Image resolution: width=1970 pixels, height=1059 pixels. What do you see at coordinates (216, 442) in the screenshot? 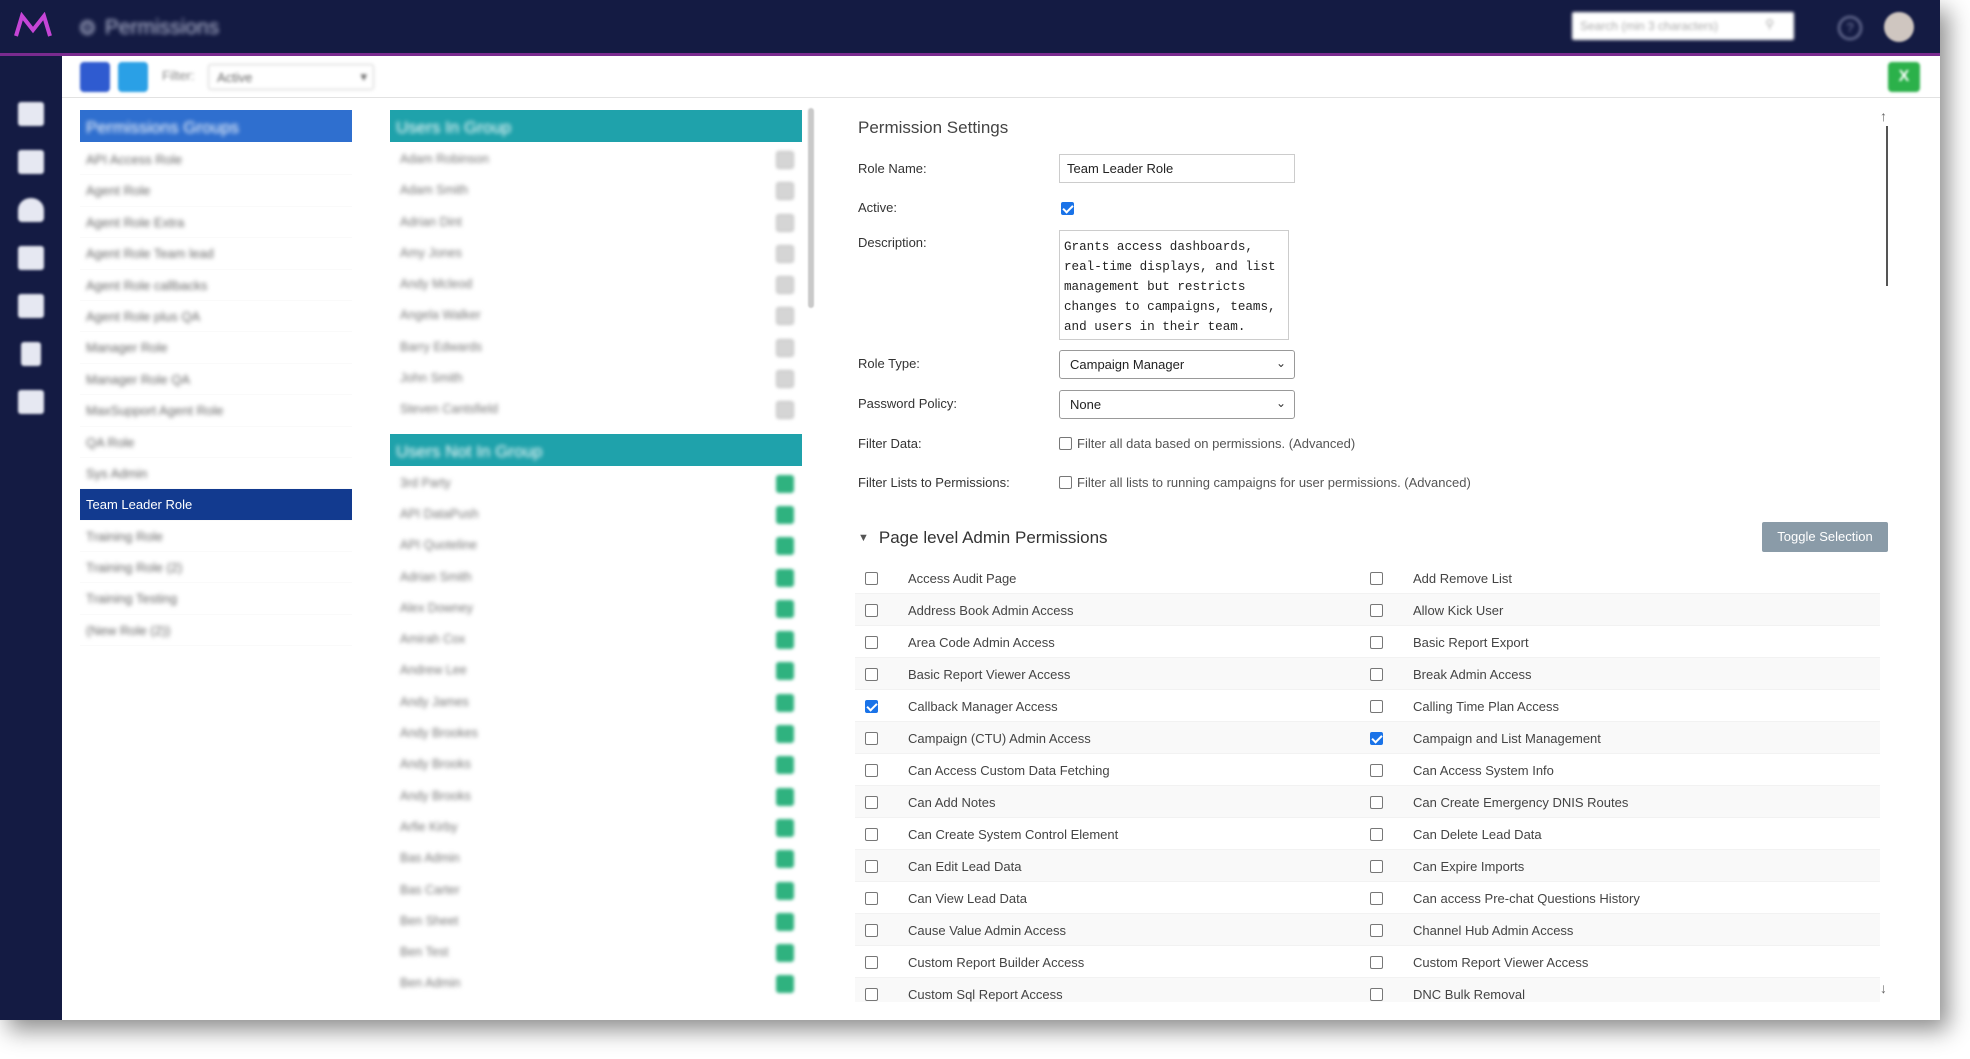
I see `group-item: QA Role` at bounding box center [216, 442].